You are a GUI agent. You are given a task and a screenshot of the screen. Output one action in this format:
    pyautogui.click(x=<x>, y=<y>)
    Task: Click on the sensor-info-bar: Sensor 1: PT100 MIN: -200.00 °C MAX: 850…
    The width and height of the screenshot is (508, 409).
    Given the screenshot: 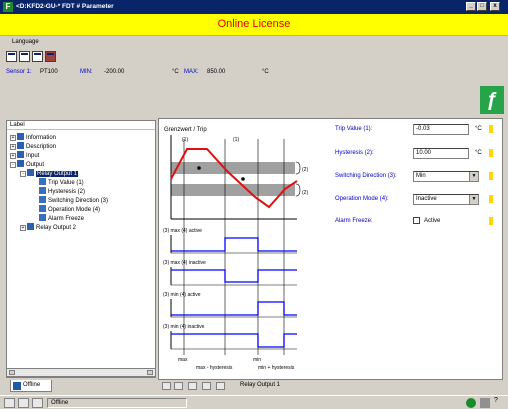 What is the action you would take?
    pyautogui.click(x=254, y=73)
    